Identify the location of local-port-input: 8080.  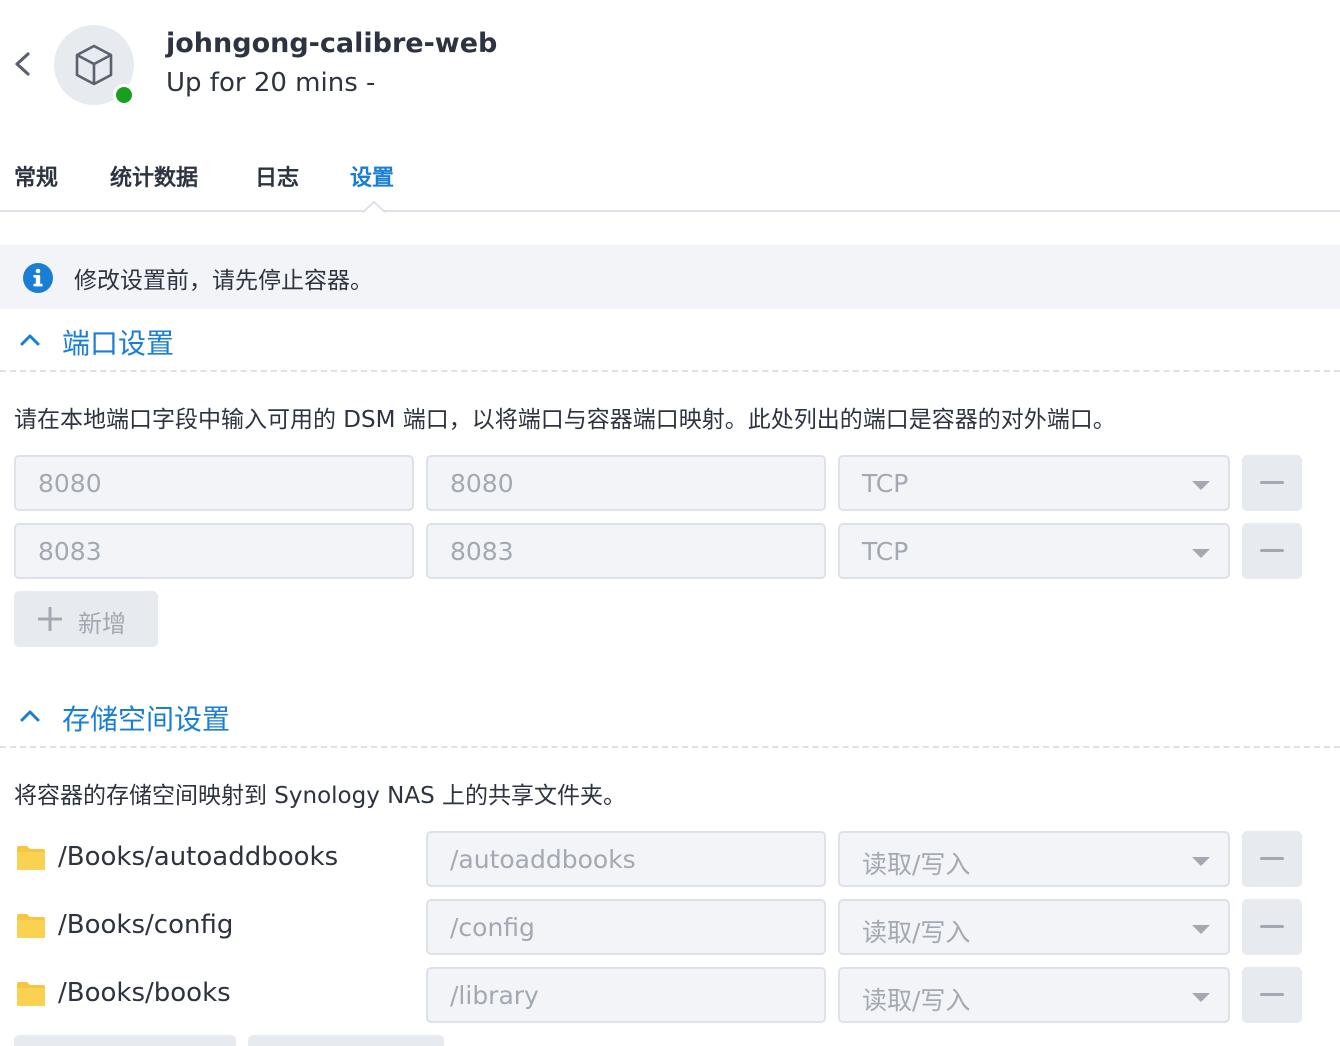
(214, 483).